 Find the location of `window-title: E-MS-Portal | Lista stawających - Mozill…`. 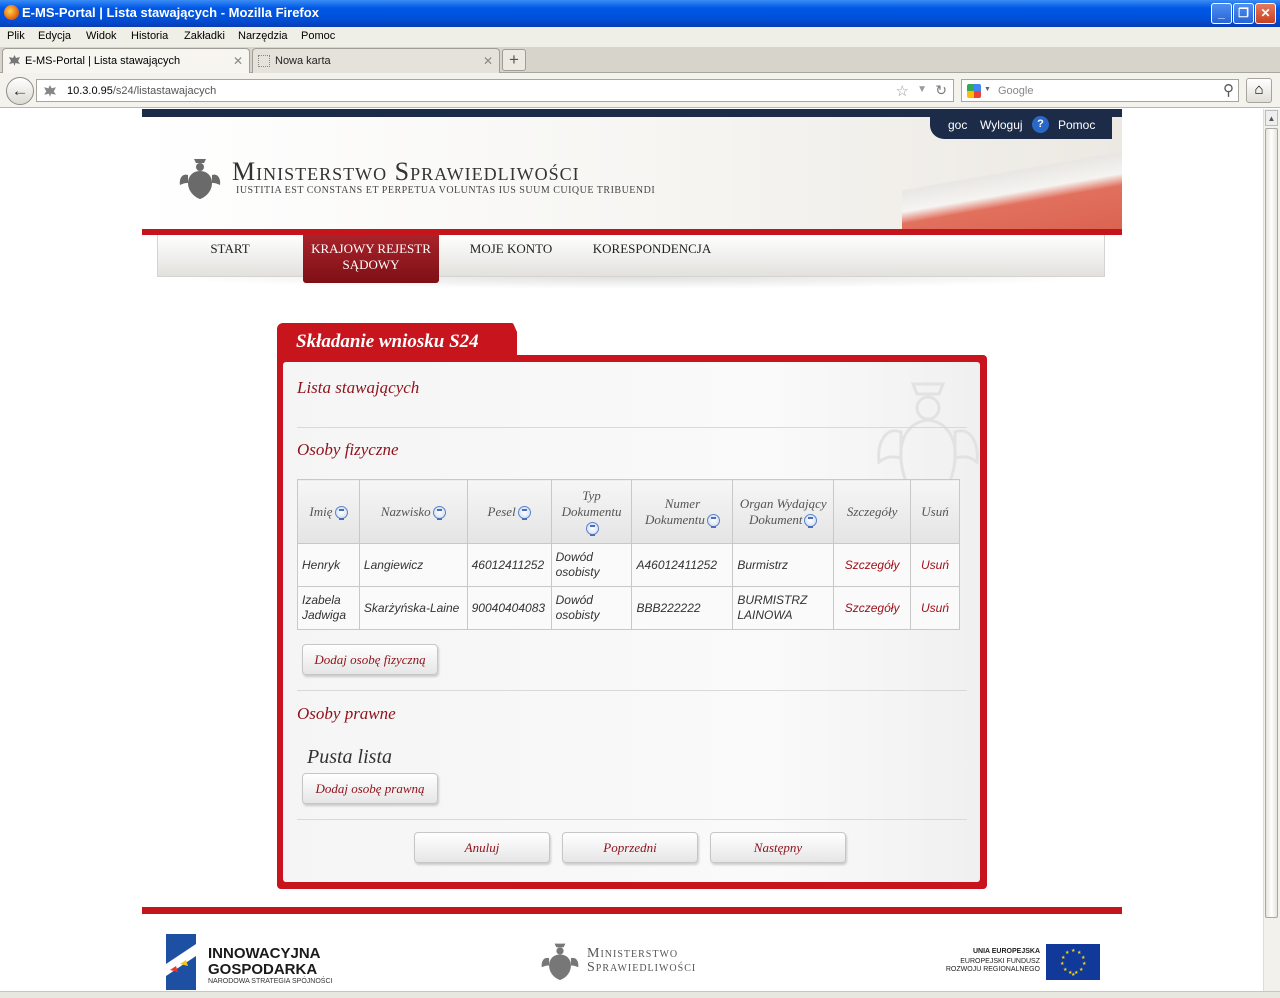

window-title: E-MS-Portal | Lista stawających - Mozill… is located at coordinates (170, 12).